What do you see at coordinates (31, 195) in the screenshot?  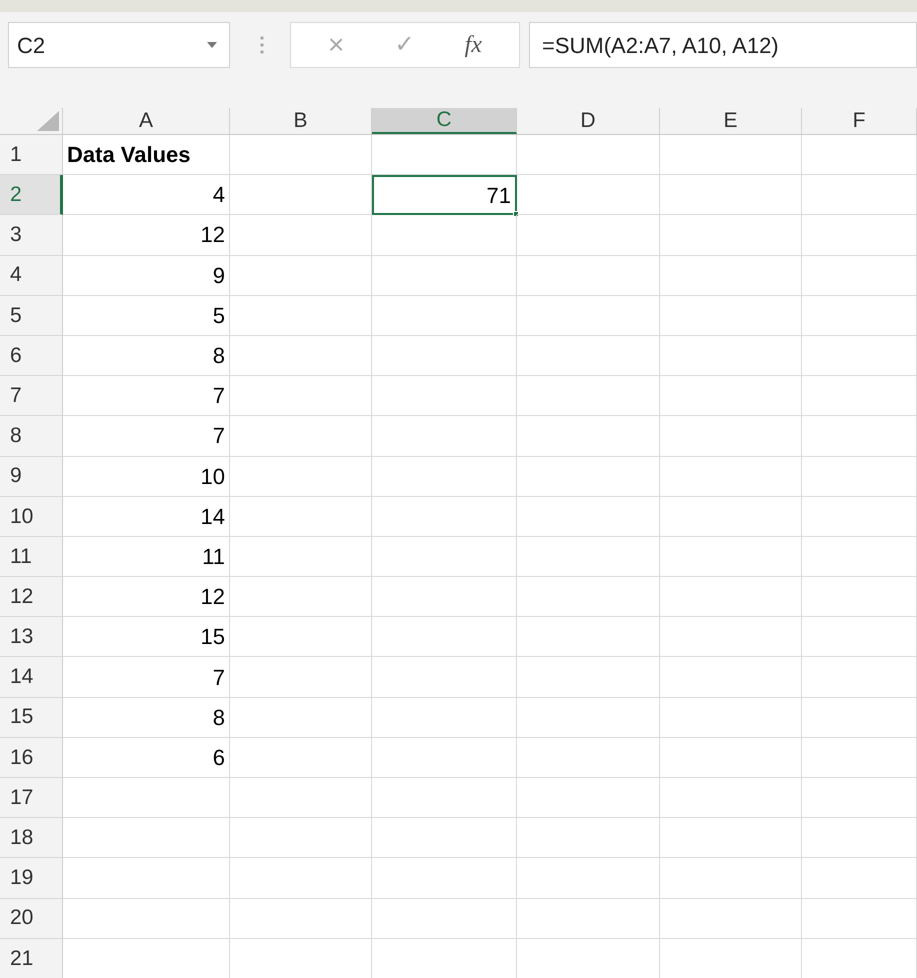 I see `row-header: 2` at bounding box center [31, 195].